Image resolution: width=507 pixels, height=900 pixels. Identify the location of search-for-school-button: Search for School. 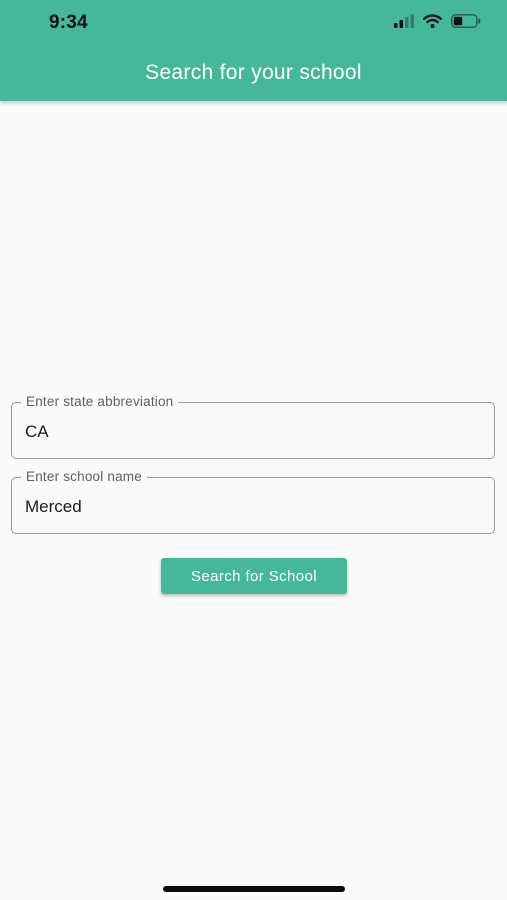
(254, 576).